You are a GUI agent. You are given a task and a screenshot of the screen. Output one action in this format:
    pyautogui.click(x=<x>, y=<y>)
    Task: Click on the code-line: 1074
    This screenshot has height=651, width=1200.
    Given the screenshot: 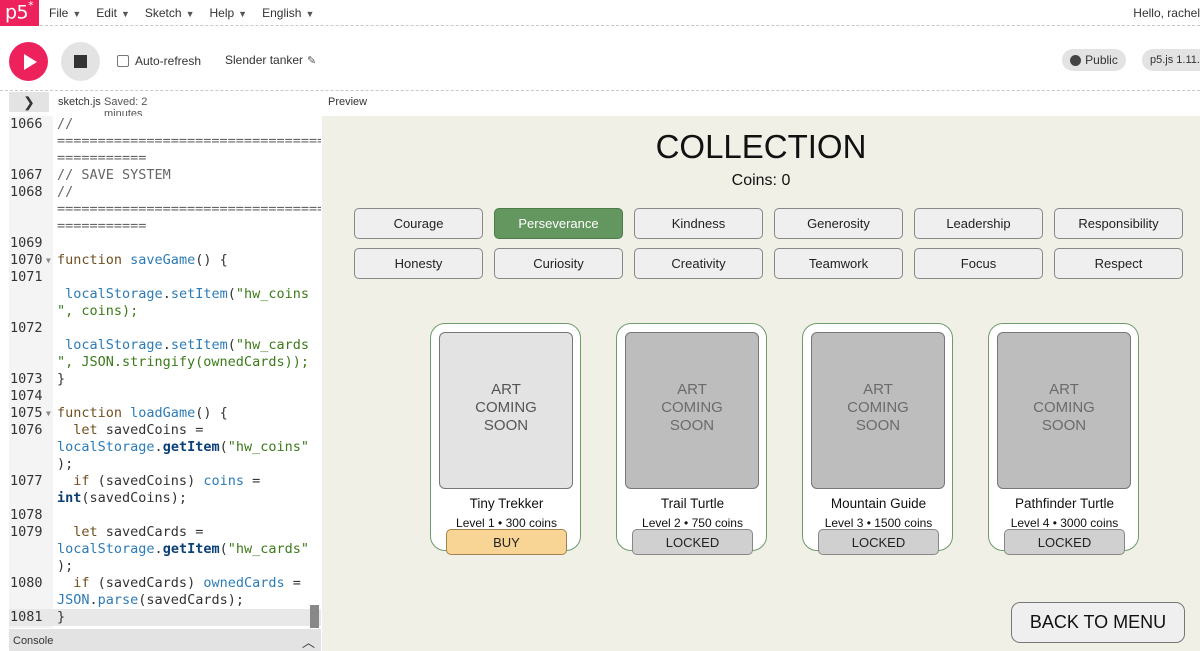 What is the action you would take?
    pyautogui.click(x=165, y=396)
    